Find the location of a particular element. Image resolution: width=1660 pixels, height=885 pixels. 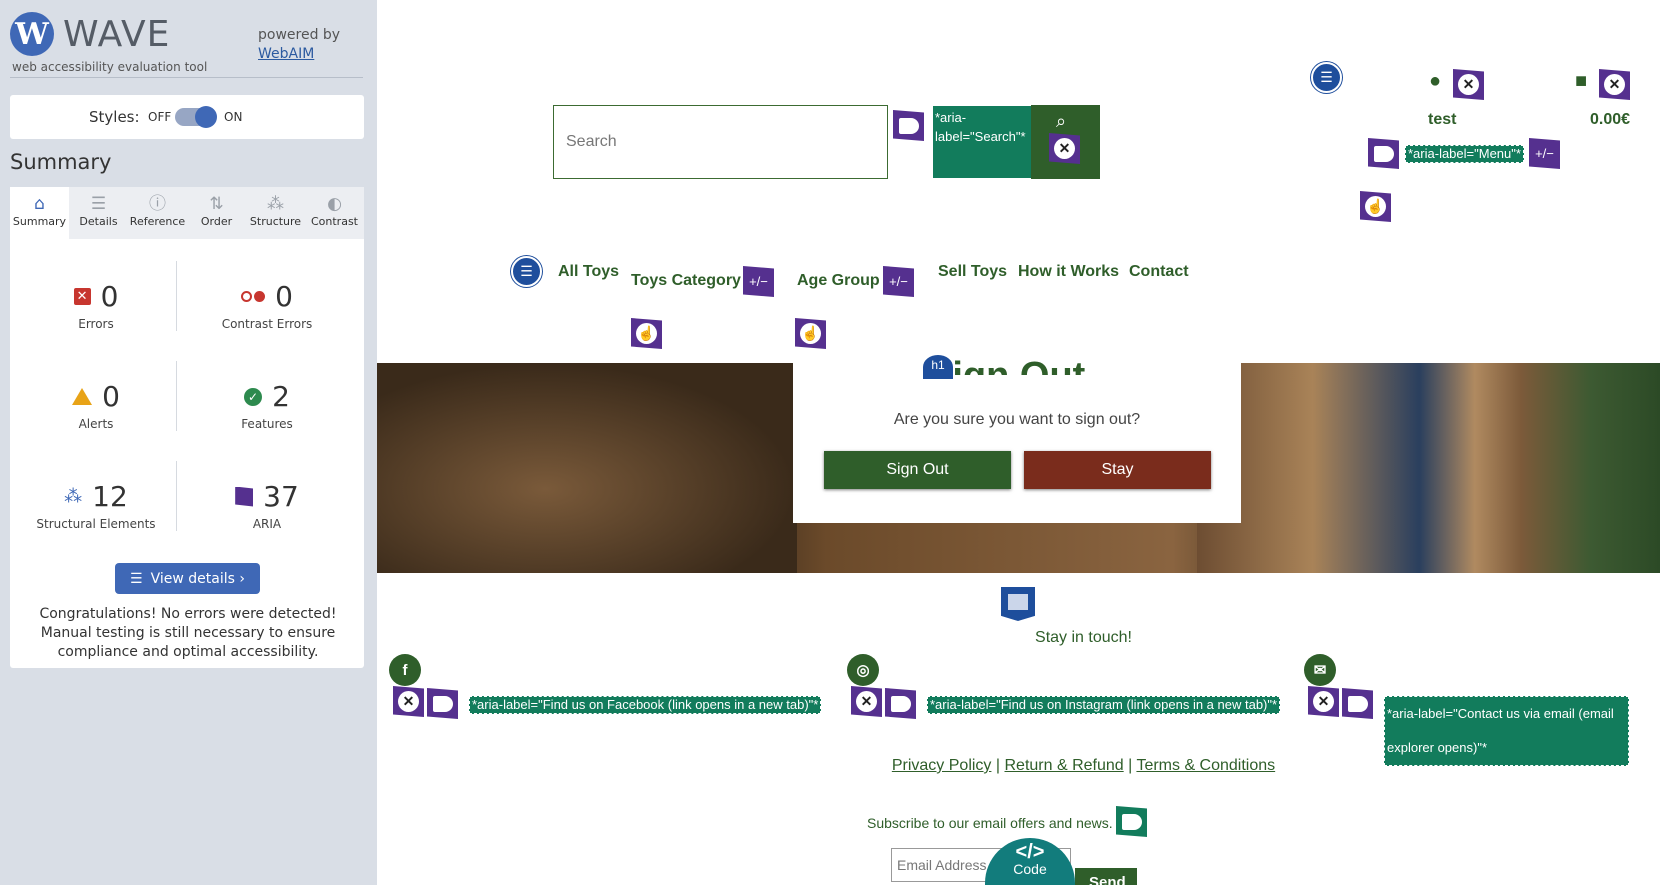

info-icon: ⓘ is located at coordinates (157, 204).